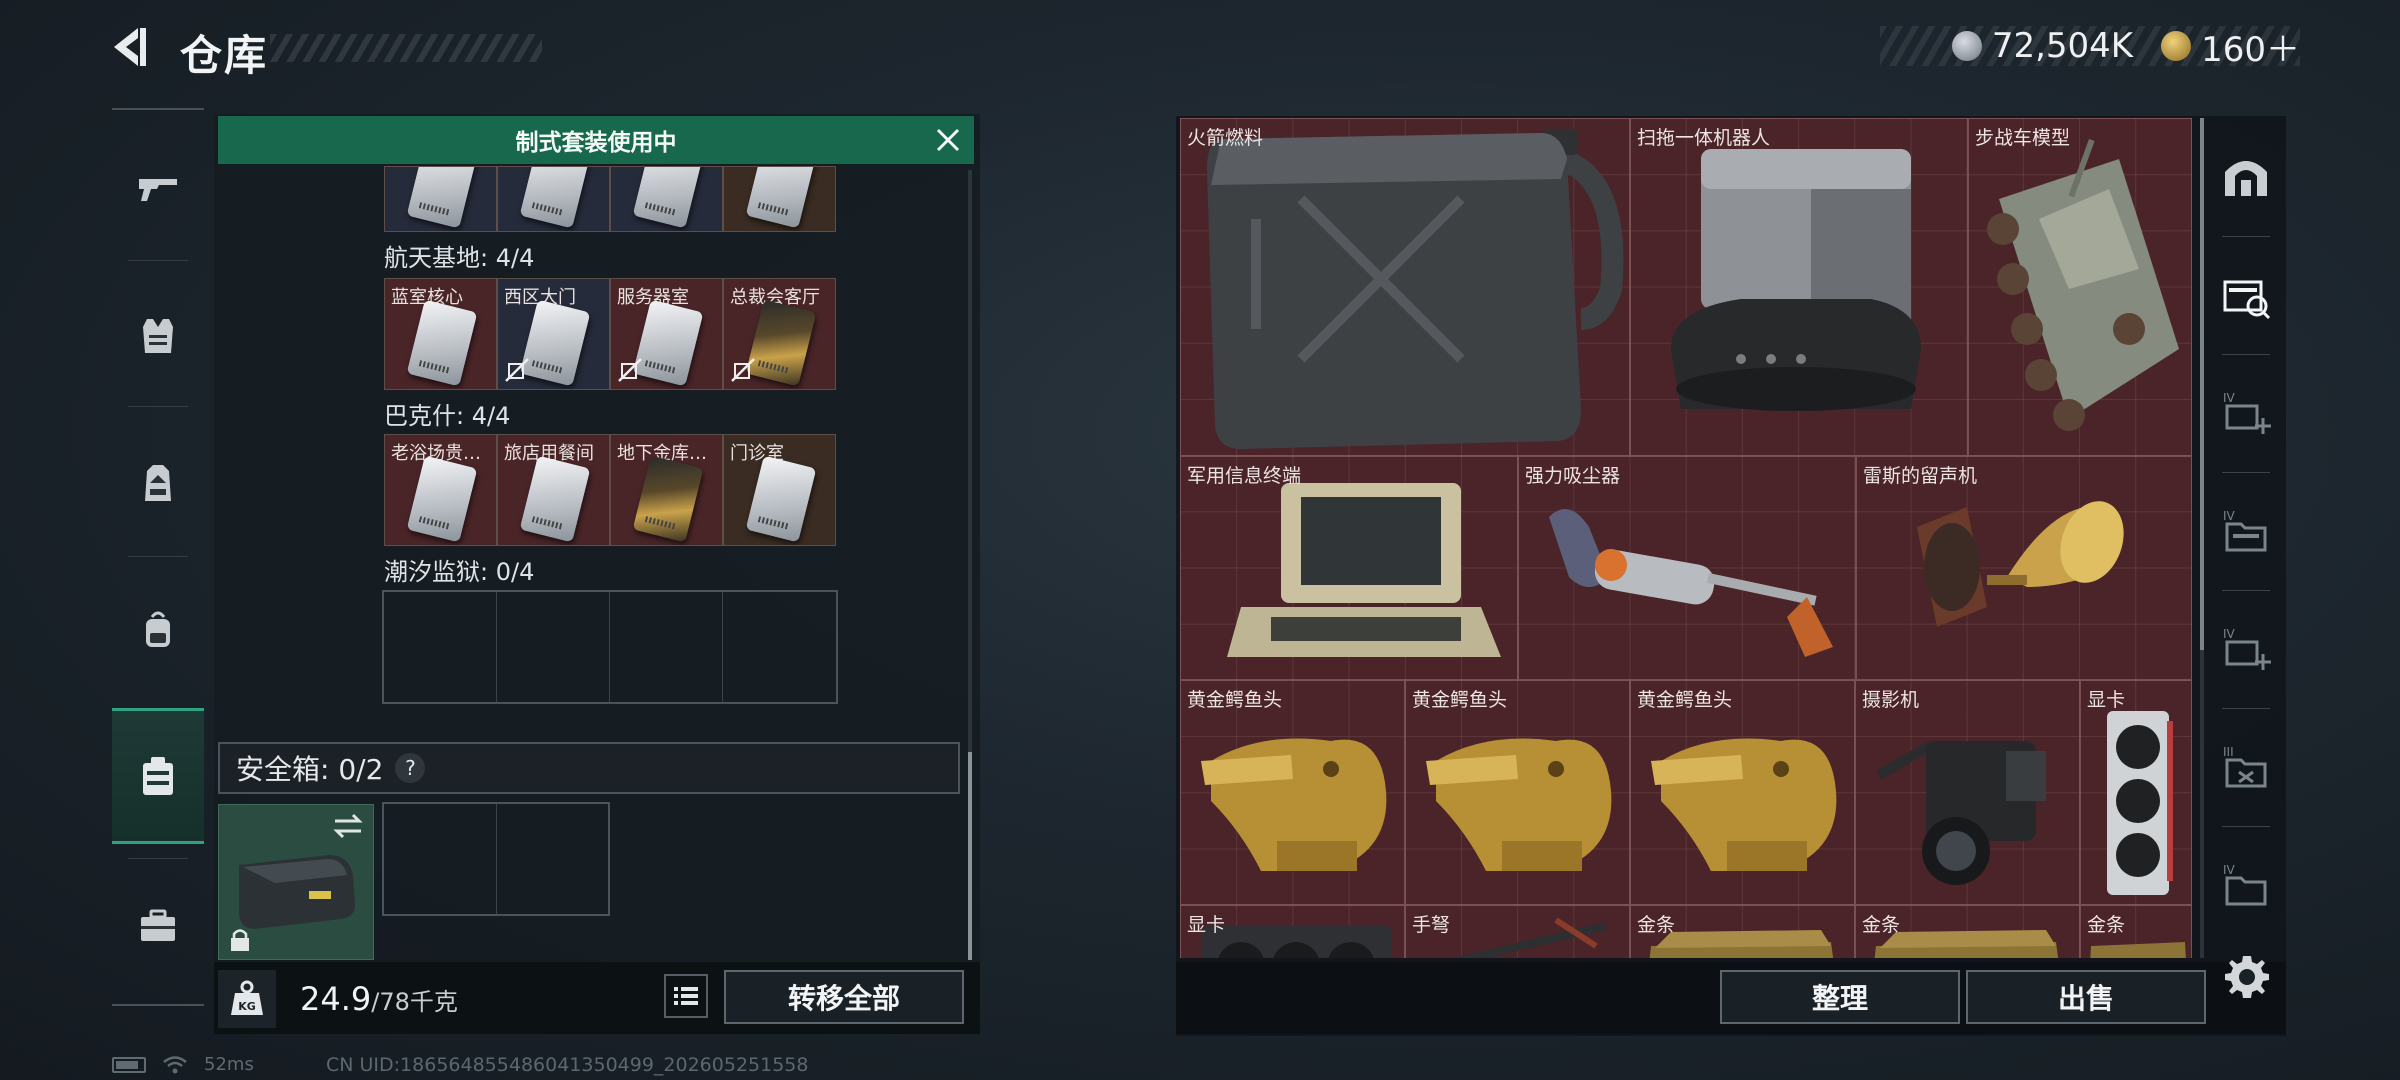 This screenshot has width=2400, height=1080. I want to click on item-label: 强力吸尘器, so click(1573, 476).